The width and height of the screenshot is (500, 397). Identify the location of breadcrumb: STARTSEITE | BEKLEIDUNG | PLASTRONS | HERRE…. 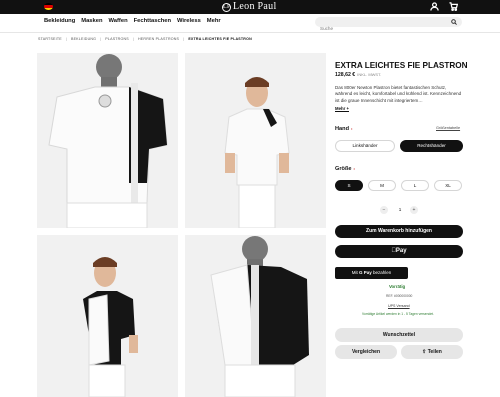
(145, 39).